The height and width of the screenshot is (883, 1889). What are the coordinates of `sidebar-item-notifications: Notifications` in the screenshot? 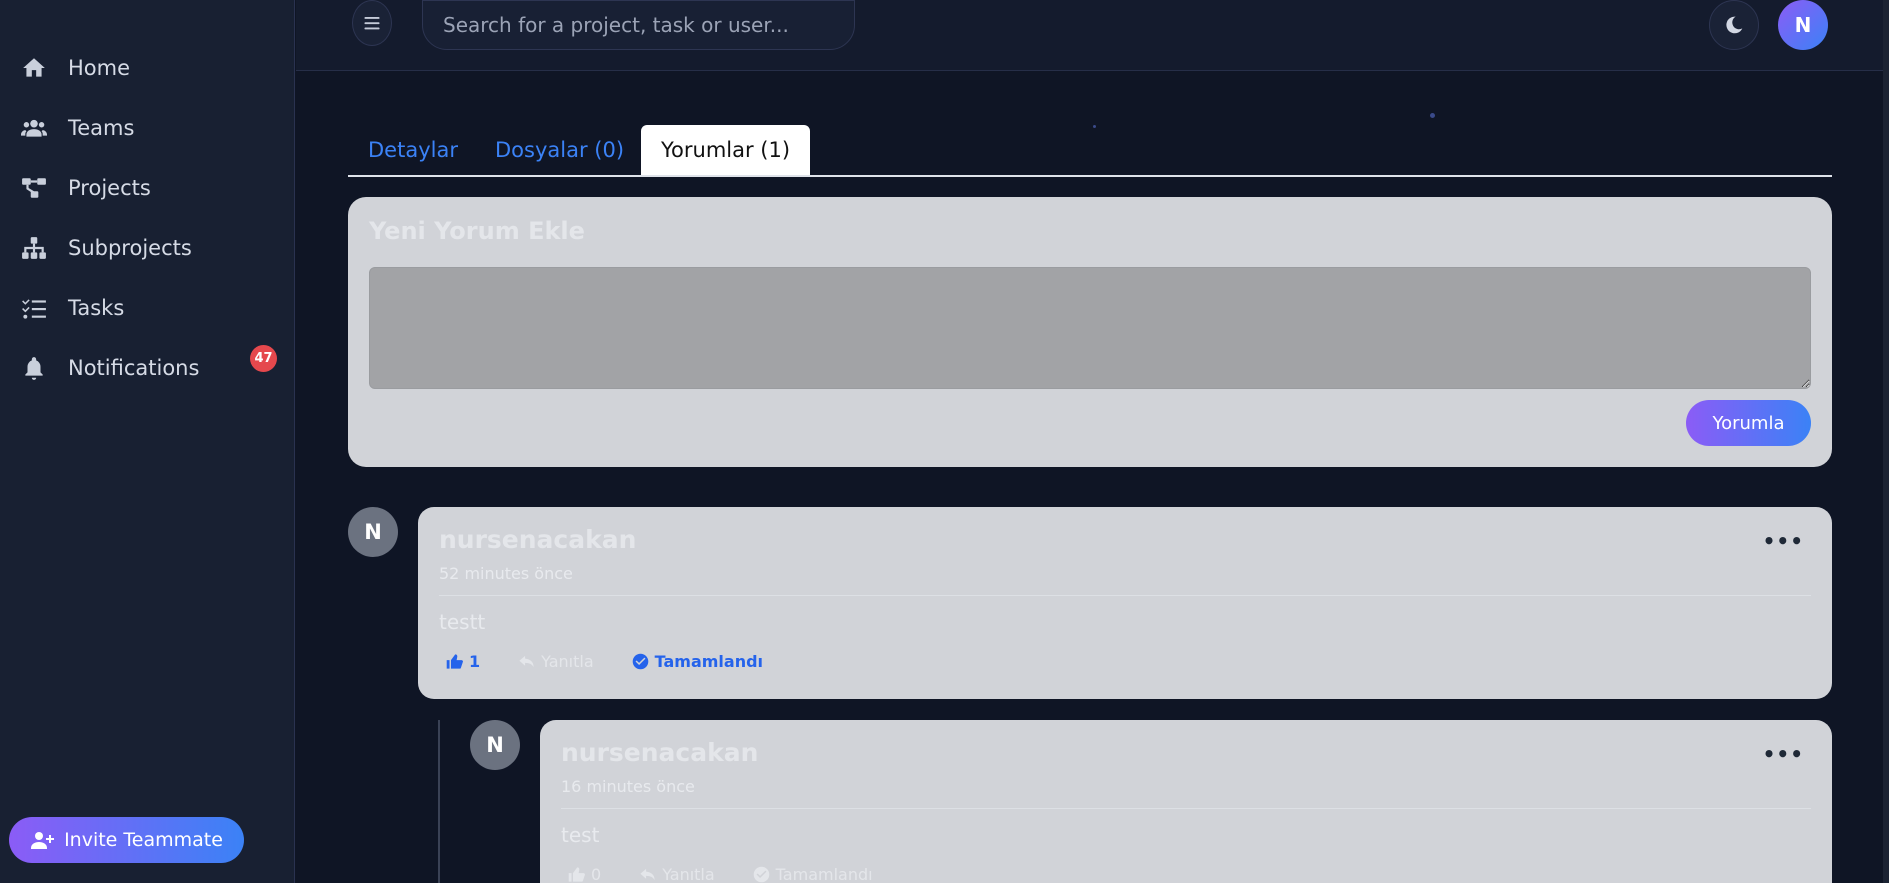 It's located at (150, 368).